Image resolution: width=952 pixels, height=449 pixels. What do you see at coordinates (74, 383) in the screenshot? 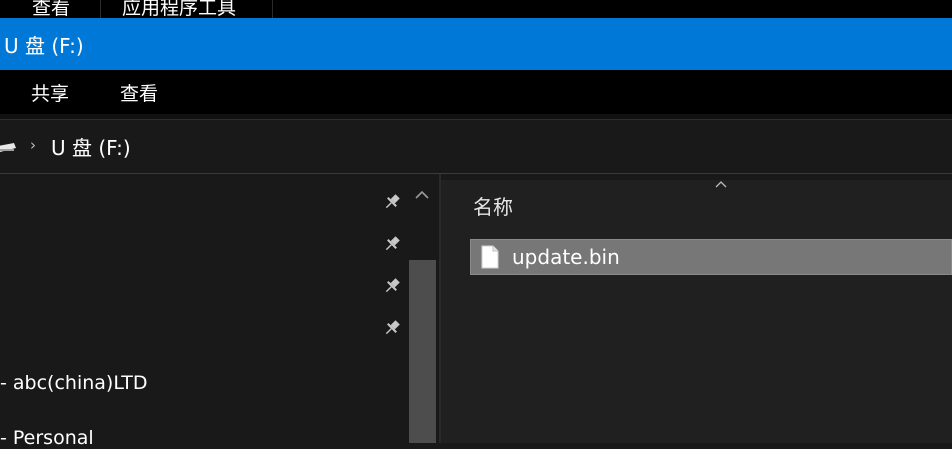
I see `nav-item-abc-china: - abc(china)LTD` at bounding box center [74, 383].